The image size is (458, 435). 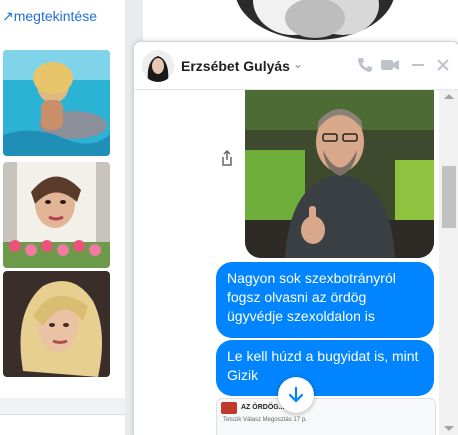 I want to click on preview-meta: Tetszik Válasz Megosztás 17 p., so click(x=265, y=420).